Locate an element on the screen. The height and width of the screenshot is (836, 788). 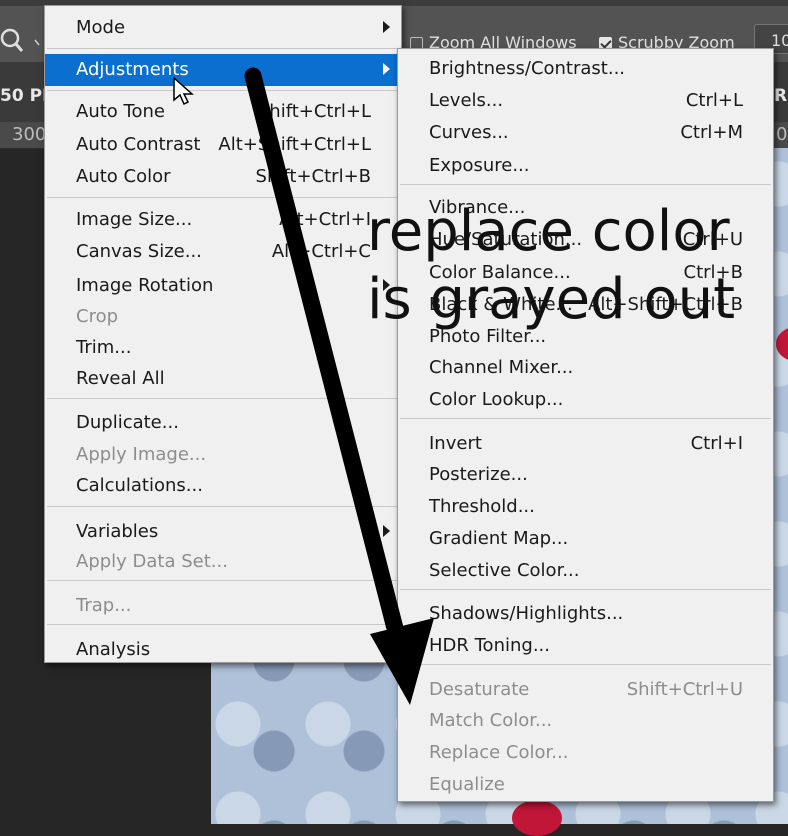
mouse-cursor-icon is located at coordinates (183, 91).